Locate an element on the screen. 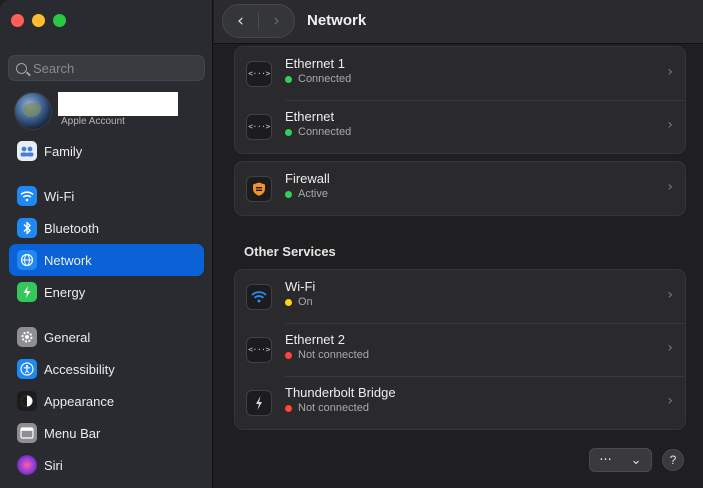 Image resolution: width=703 pixels, height=488 pixels. menubar-icon is located at coordinates (27, 433).